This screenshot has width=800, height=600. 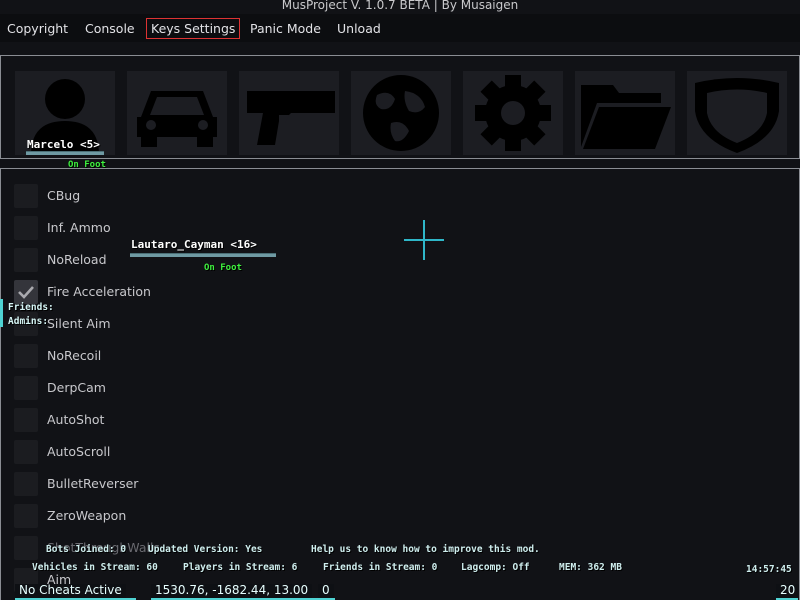 What do you see at coordinates (205, 549) in the screenshot?
I see `updated-version: Updated Version: Yes` at bounding box center [205, 549].